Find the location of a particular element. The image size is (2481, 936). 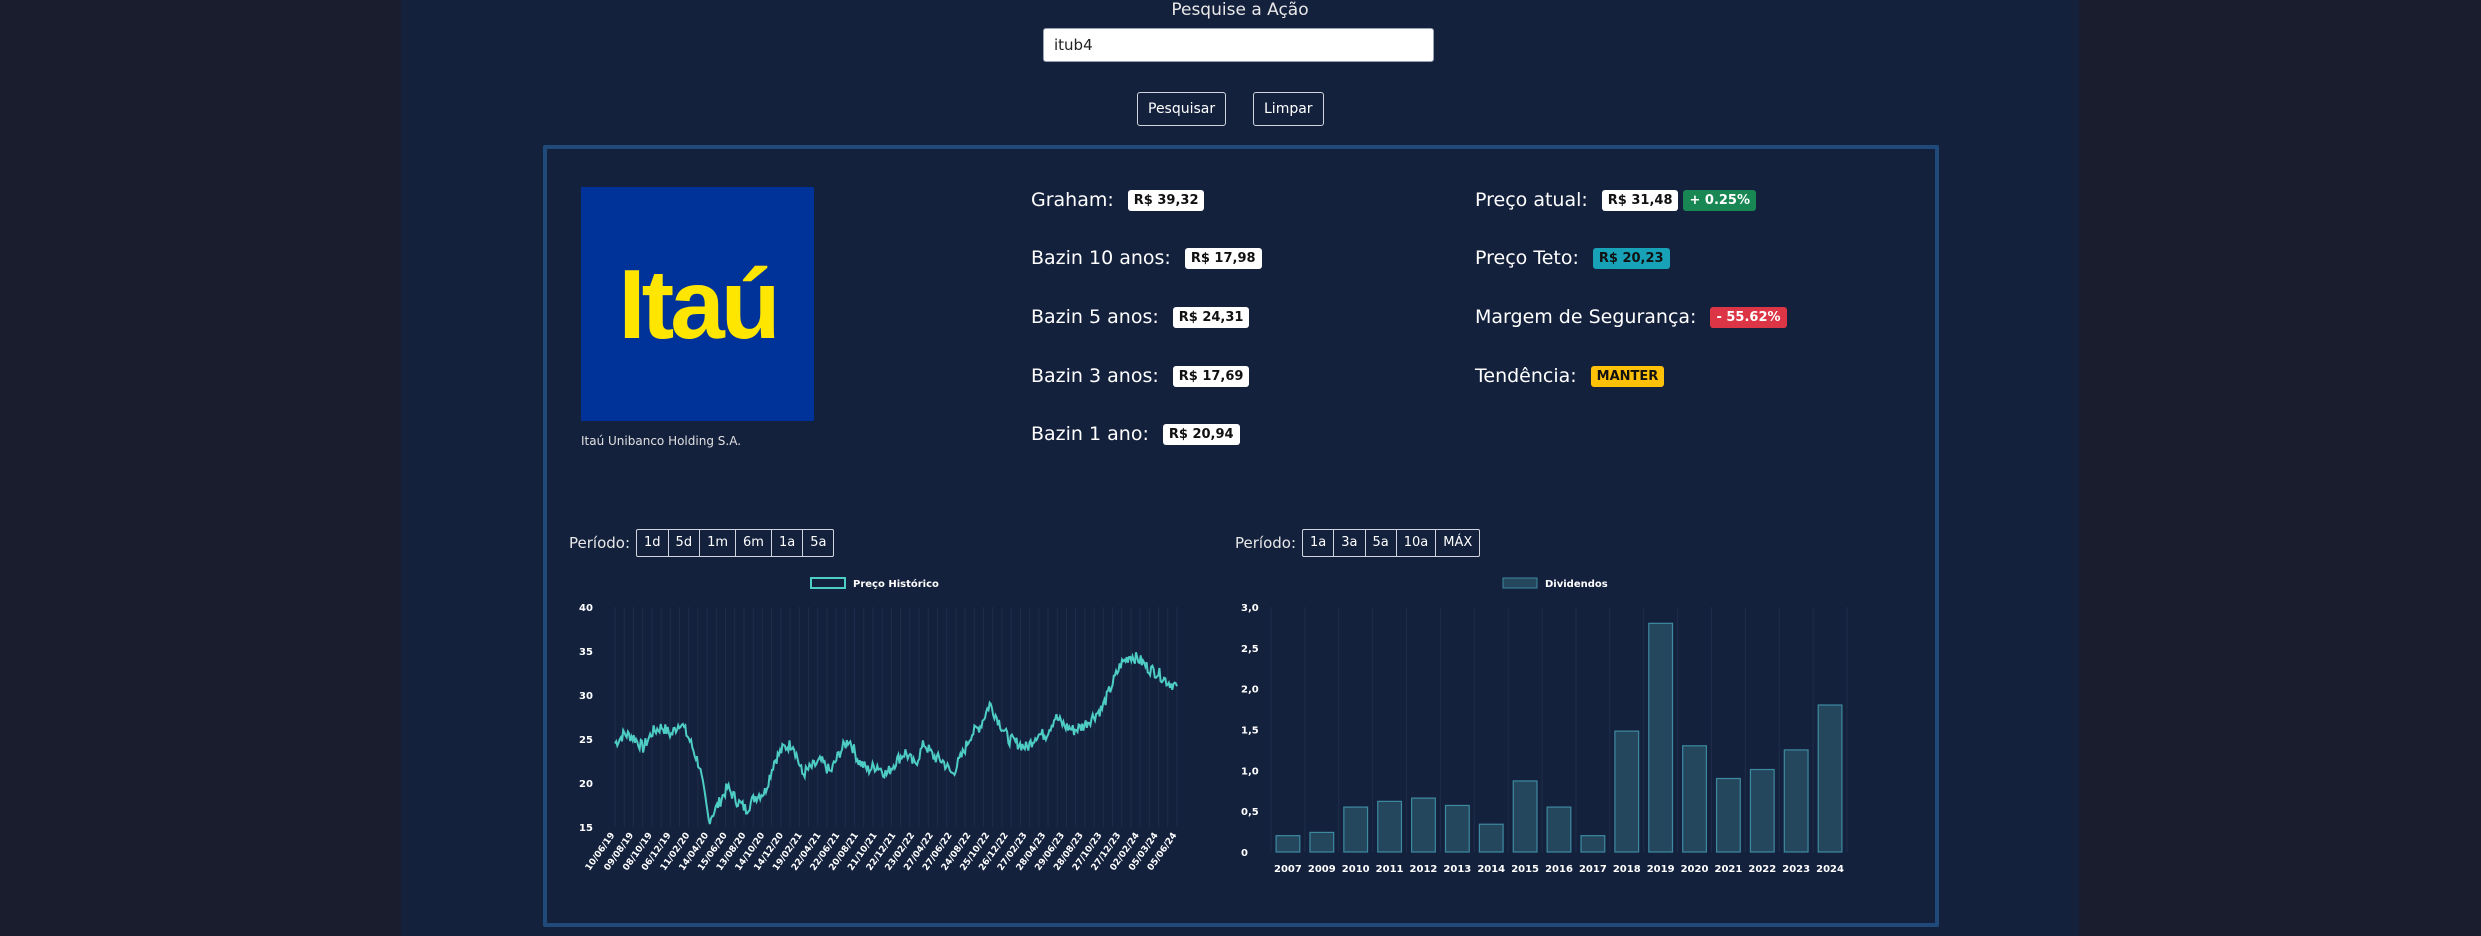

y-tick-label: 1,5 is located at coordinates (1250, 731).